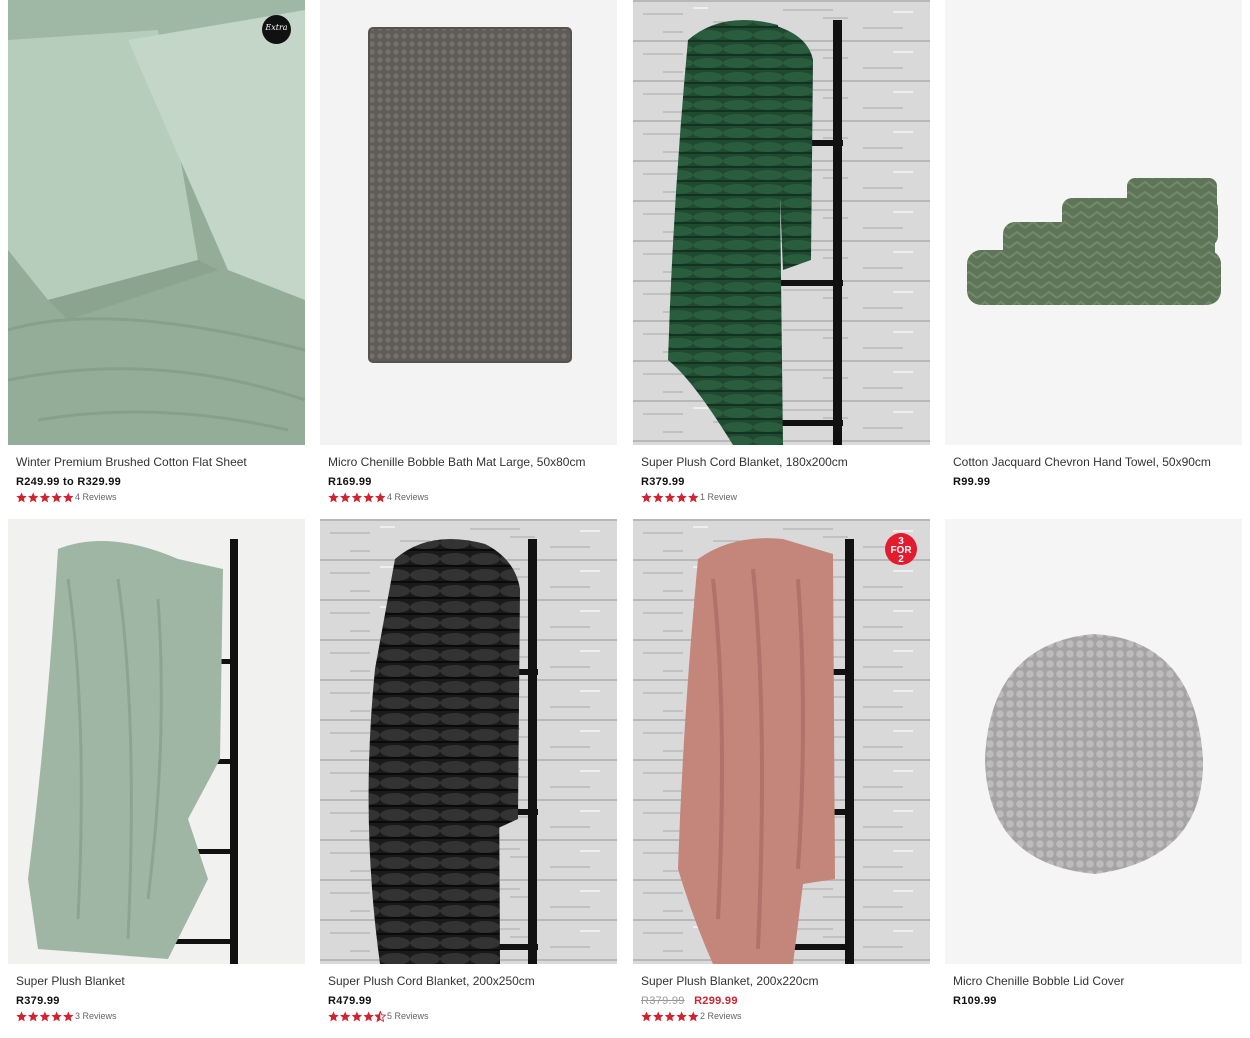 The width and height of the screenshot is (1250, 1038). I want to click on review-count: 5 Reviews, so click(408, 1016).